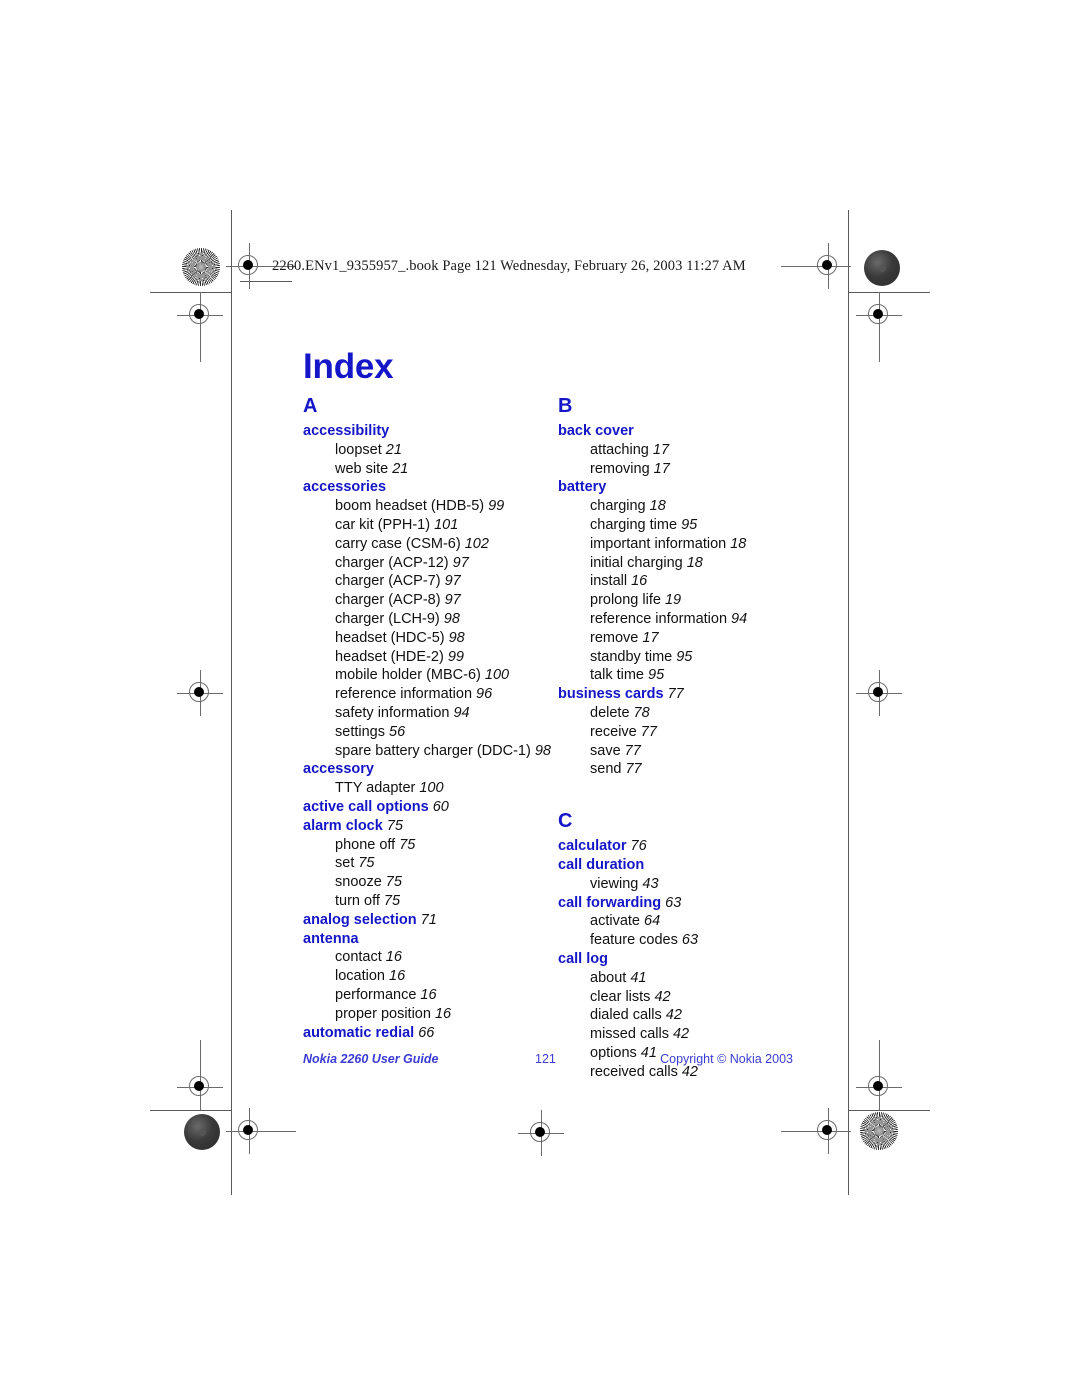 Image resolution: width=1080 pixels, height=1397 pixels. I want to click on index-subentry: location 16, so click(429, 976).